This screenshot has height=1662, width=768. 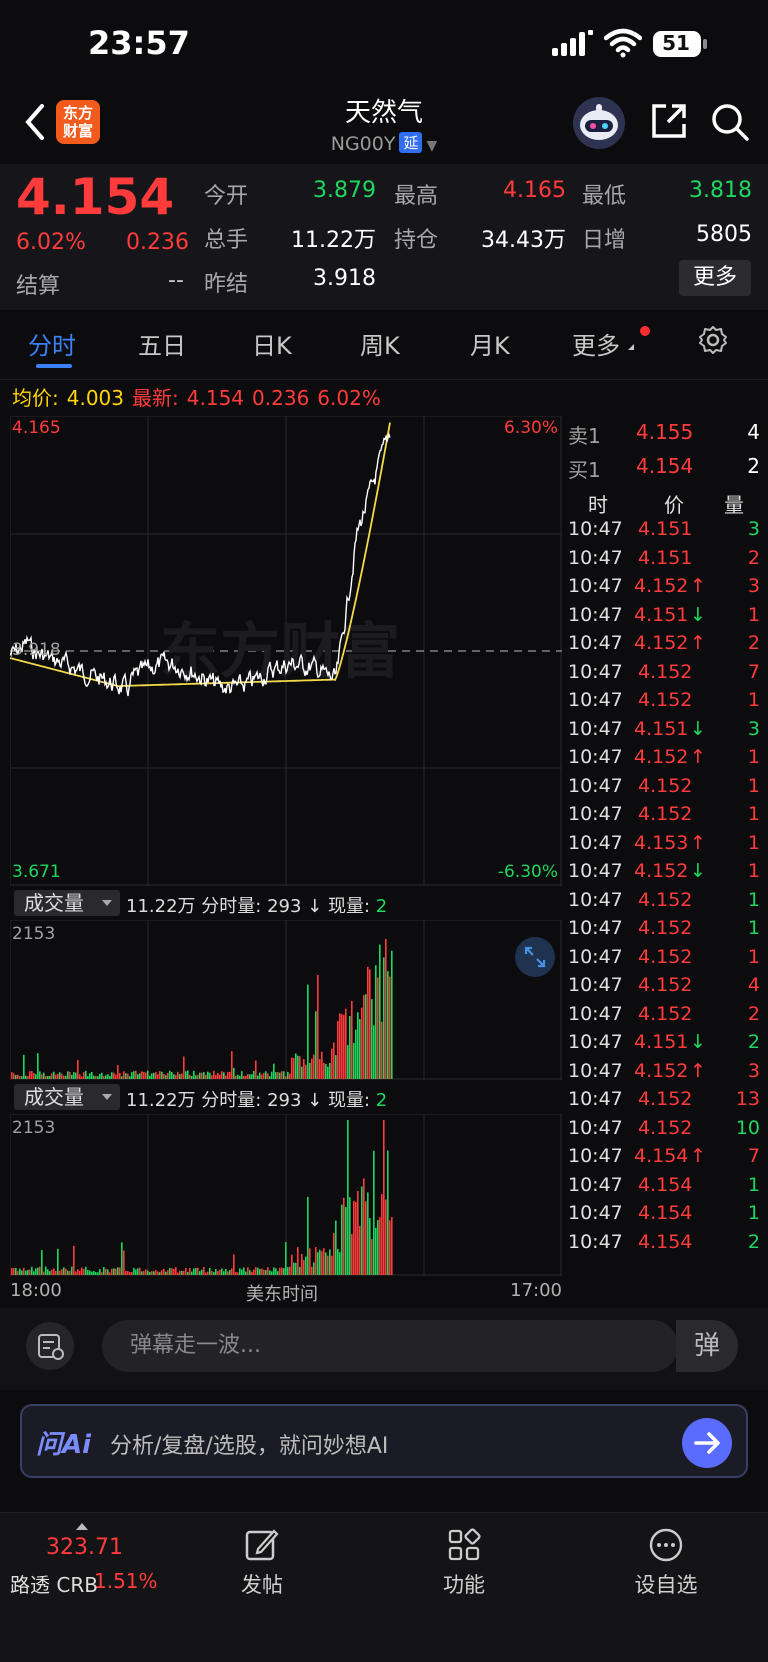 I want to click on nav-post: 发帖, so click(x=262, y=1563).